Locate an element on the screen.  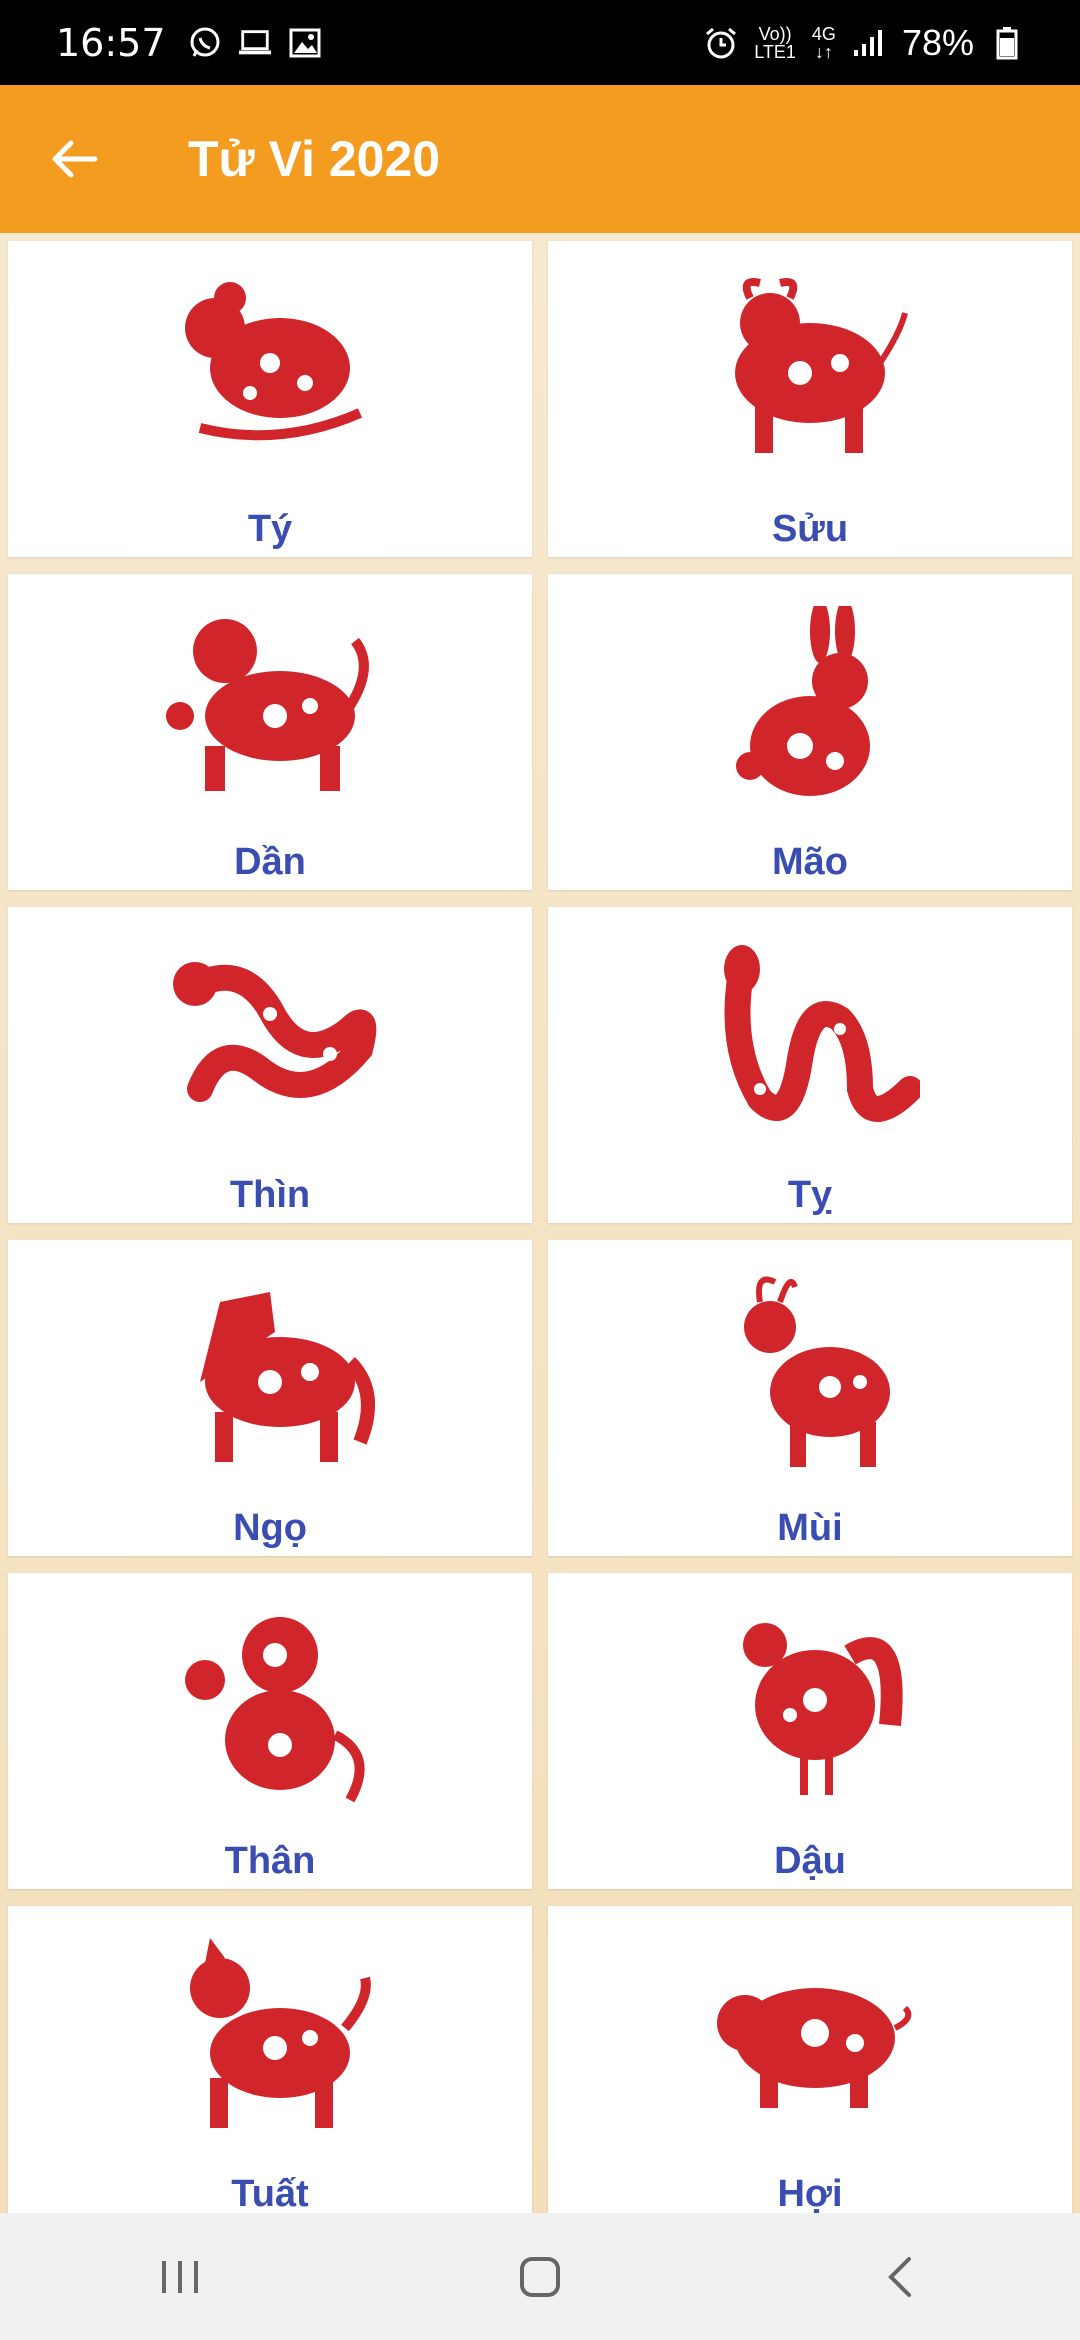
zodiac-label: Dậu is located at coordinates (810, 1861).